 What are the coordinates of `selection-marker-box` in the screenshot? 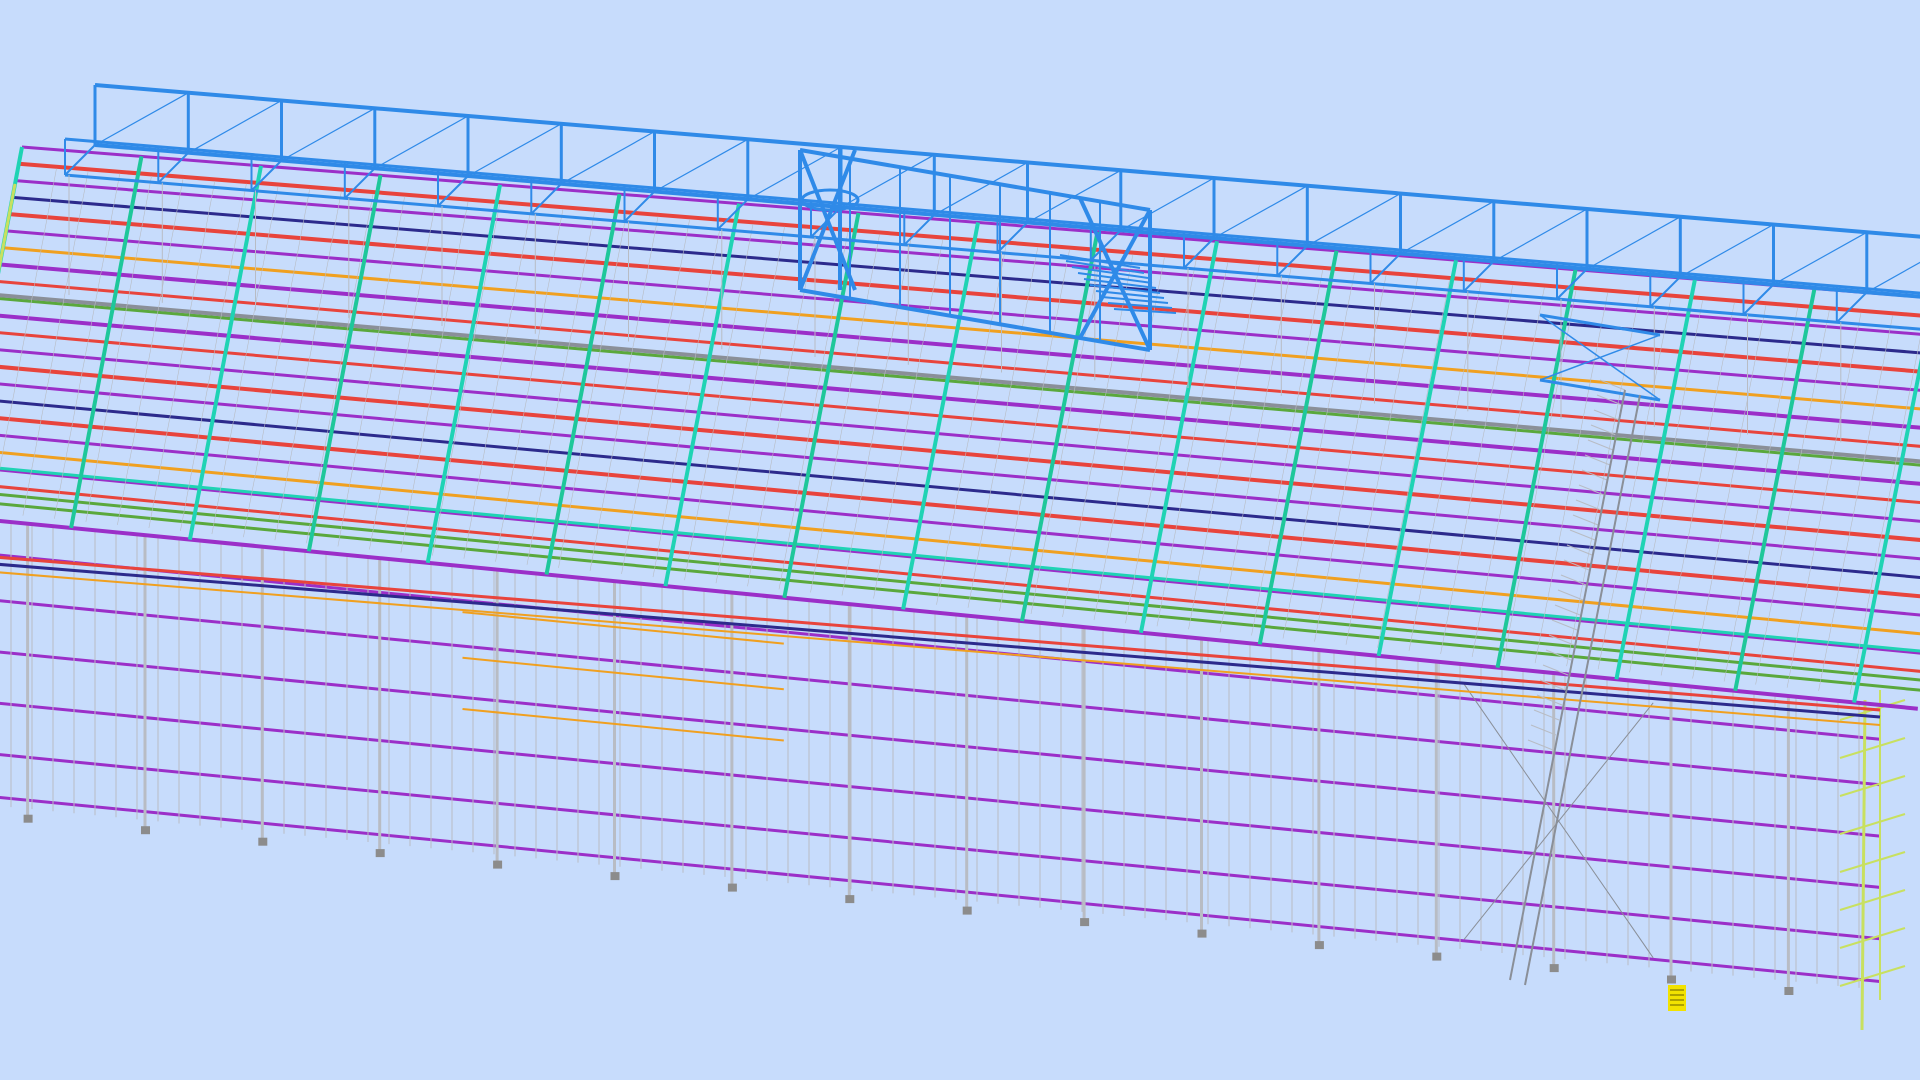 It's located at (1677, 998).